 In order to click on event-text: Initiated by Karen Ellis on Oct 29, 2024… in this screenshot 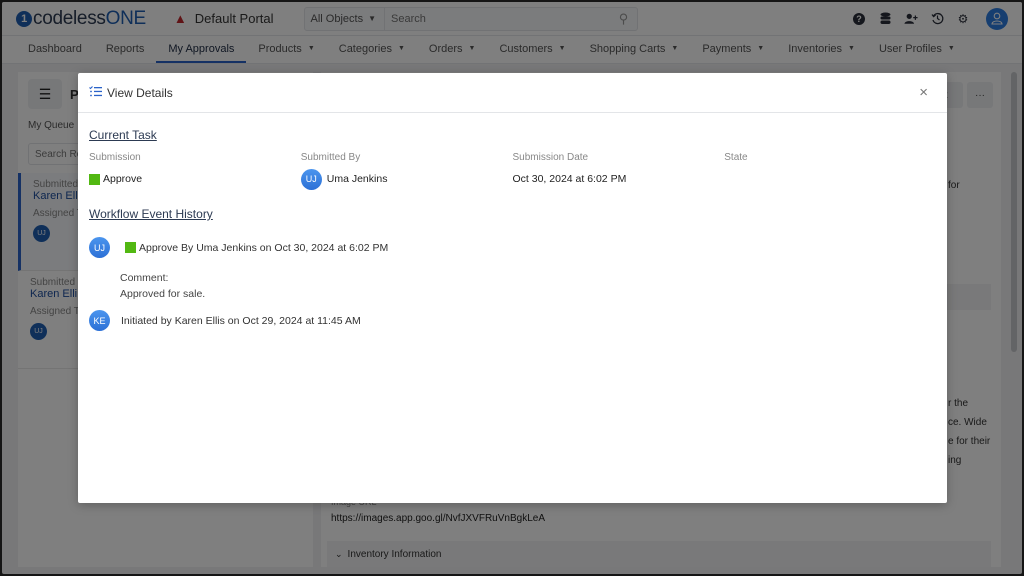, I will do `click(241, 320)`.